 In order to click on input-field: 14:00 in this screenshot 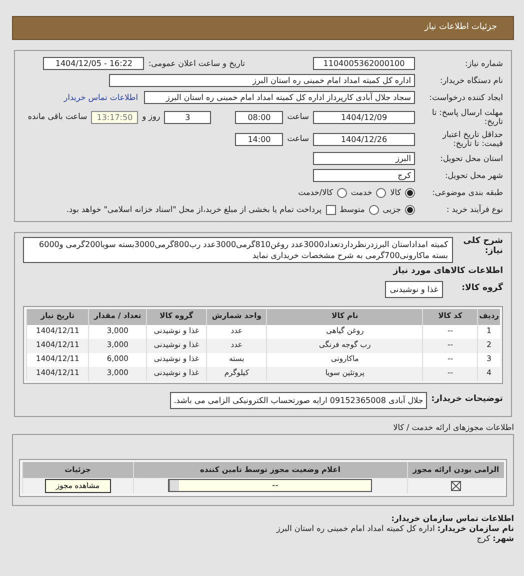, I will do `click(259, 139)`.